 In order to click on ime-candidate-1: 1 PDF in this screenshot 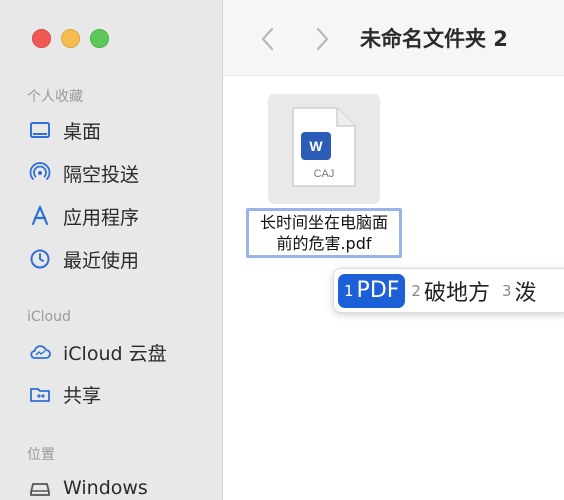, I will do `click(372, 290)`.